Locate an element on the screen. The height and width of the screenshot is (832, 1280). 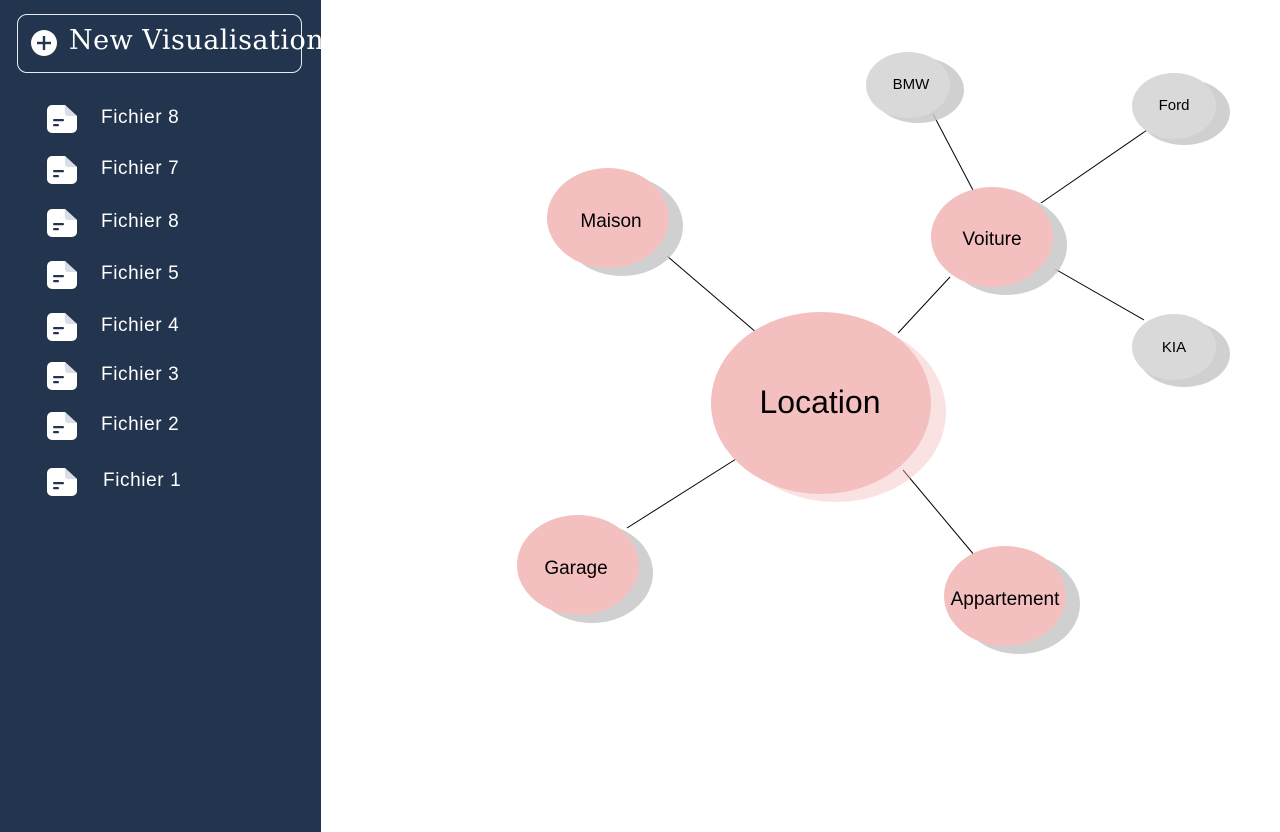
node-location: Location is located at coordinates (828, 407).